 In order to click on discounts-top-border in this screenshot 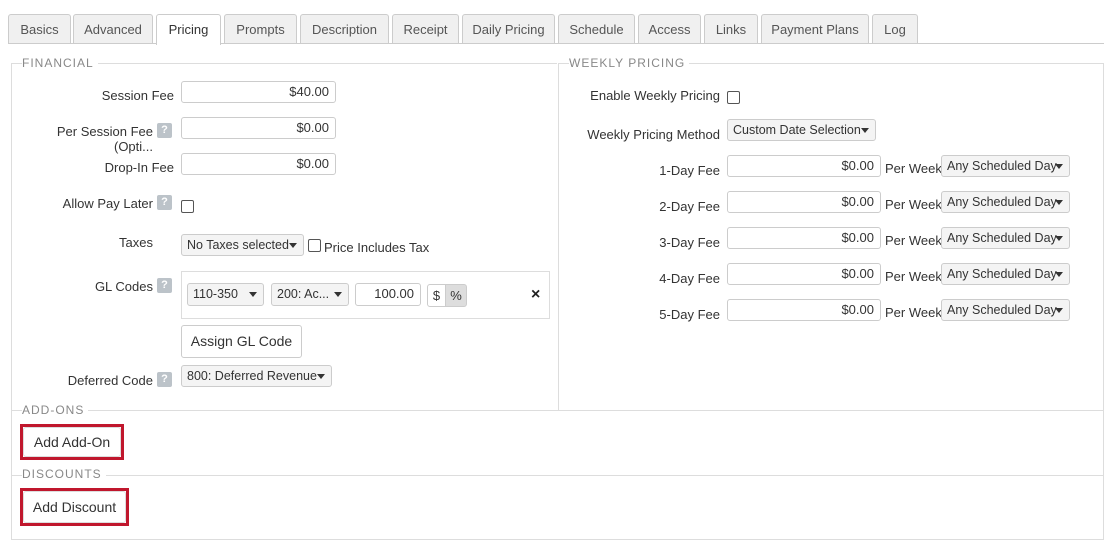, I will do `click(557, 475)`.